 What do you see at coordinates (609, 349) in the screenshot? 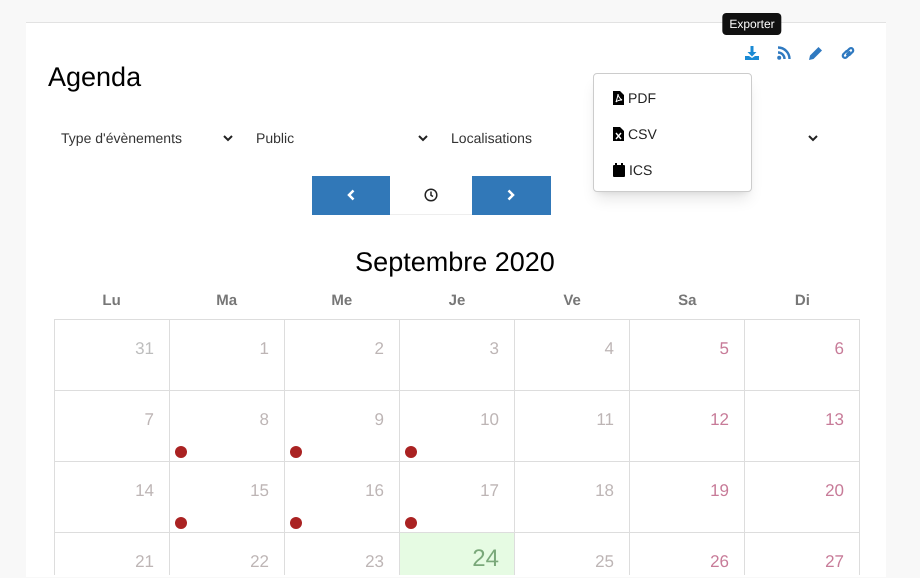
I see `day-number: 4` at bounding box center [609, 349].